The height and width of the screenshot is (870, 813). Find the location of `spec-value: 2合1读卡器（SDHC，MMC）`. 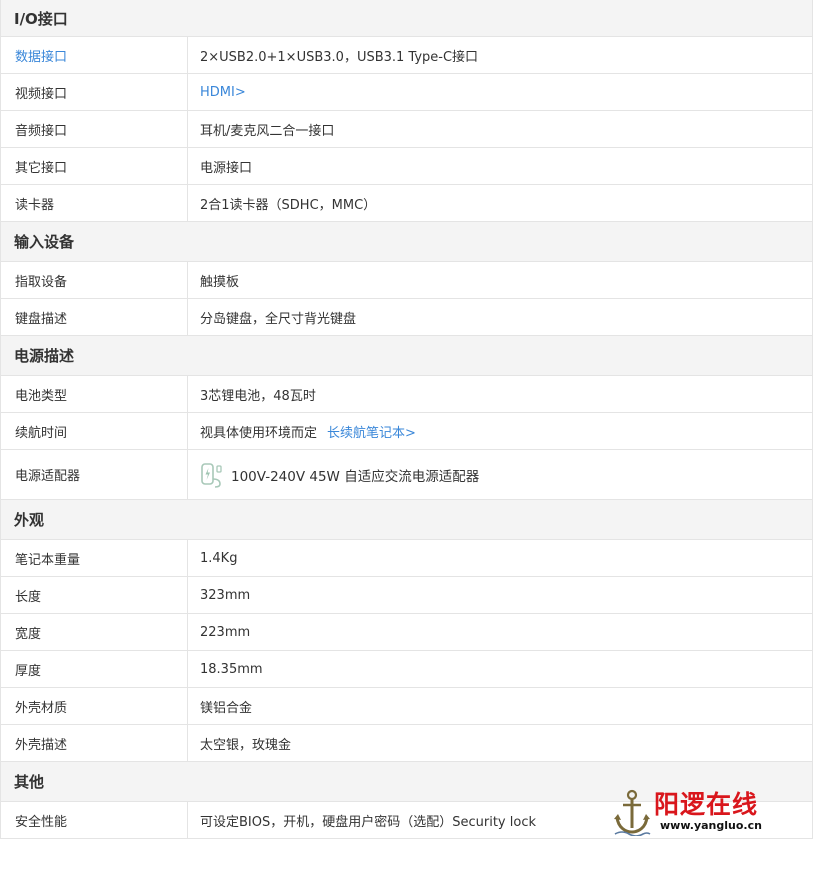

spec-value: 2合1读卡器（SDHC，MMC） is located at coordinates (288, 205).